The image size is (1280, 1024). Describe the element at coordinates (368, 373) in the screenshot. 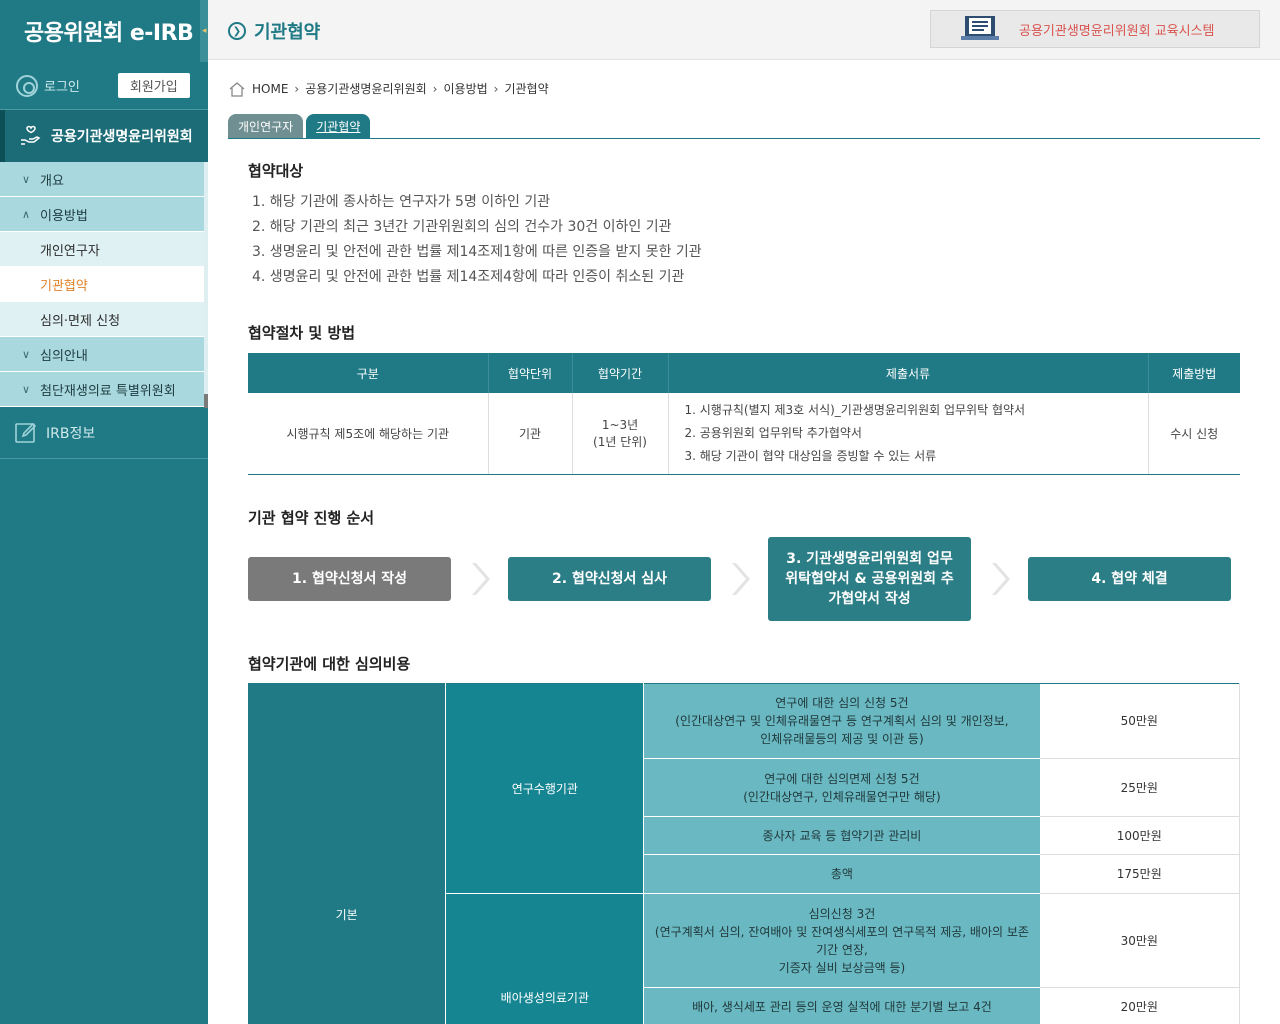

I see `table-header: 구분` at that location.